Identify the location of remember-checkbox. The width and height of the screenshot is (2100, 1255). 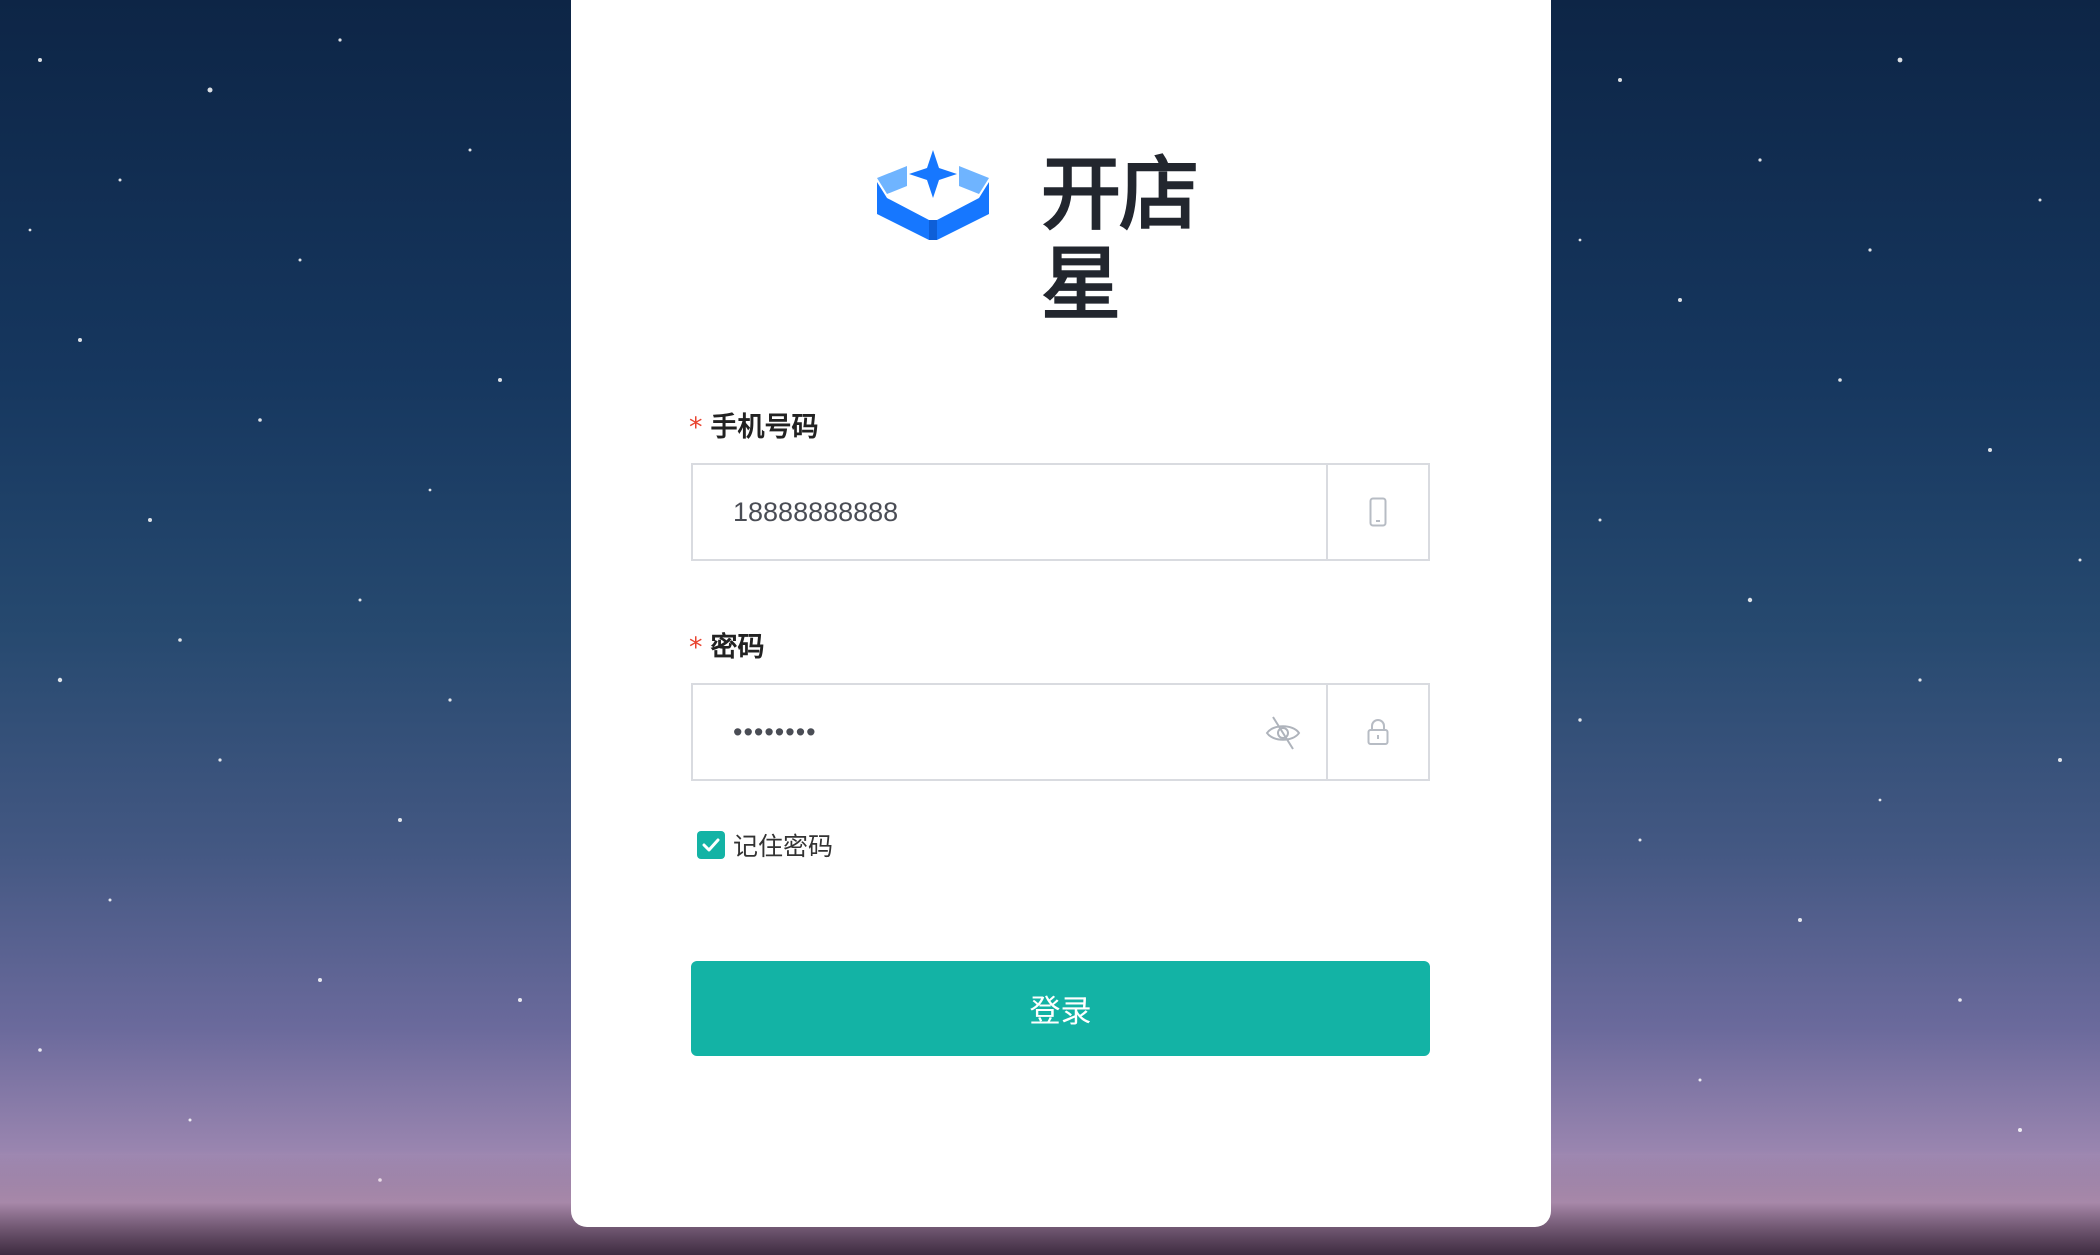
(711, 845).